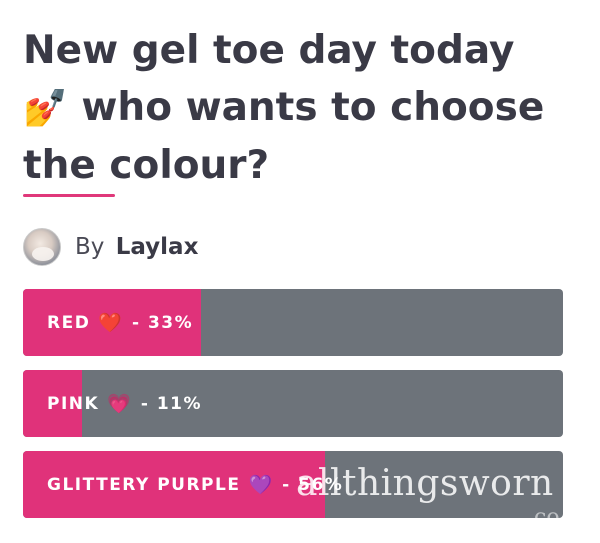 The width and height of the screenshot is (600, 543). I want to click on author-text: By Laylax, so click(136, 247).